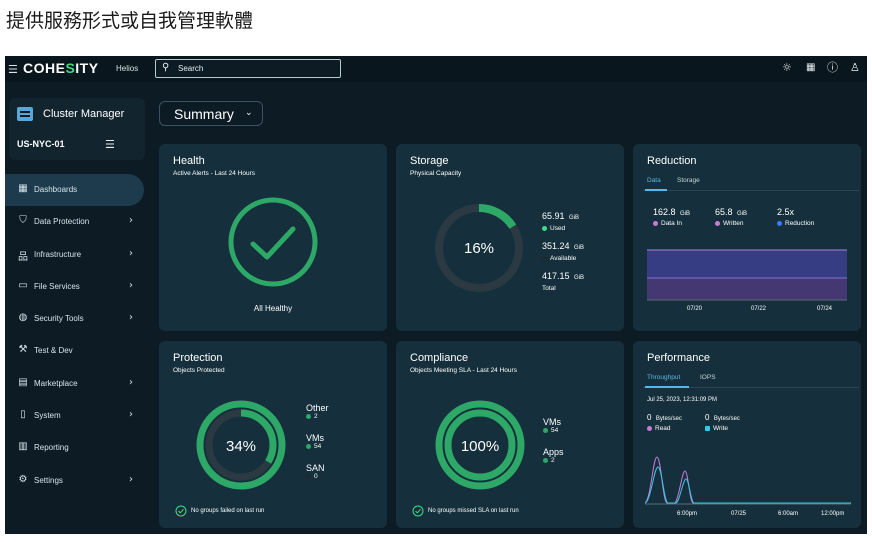 The width and height of the screenshot is (872, 542). Describe the element at coordinates (23, 479) in the screenshot. I see `gear-icon: ⚙` at that location.